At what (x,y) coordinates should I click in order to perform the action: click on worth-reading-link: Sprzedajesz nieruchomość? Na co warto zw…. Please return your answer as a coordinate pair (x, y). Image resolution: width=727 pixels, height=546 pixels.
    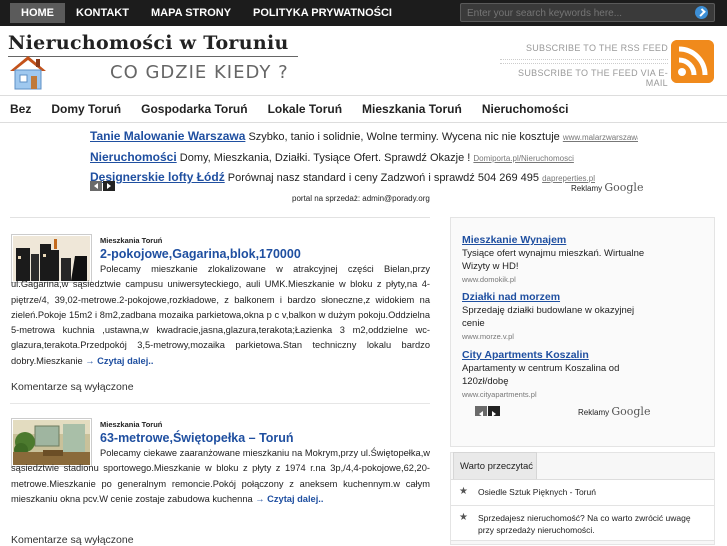
    Looking at the image, I should click on (584, 524).